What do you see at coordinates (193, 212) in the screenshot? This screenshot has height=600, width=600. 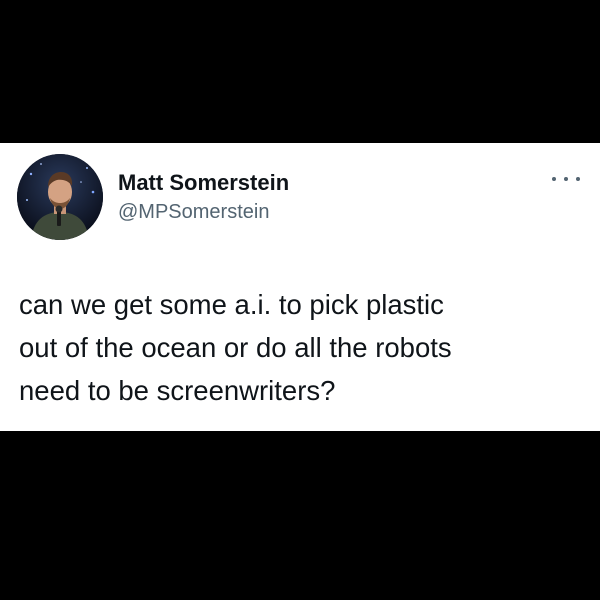 I see `author-handle: @MPSomerstein` at bounding box center [193, 212].